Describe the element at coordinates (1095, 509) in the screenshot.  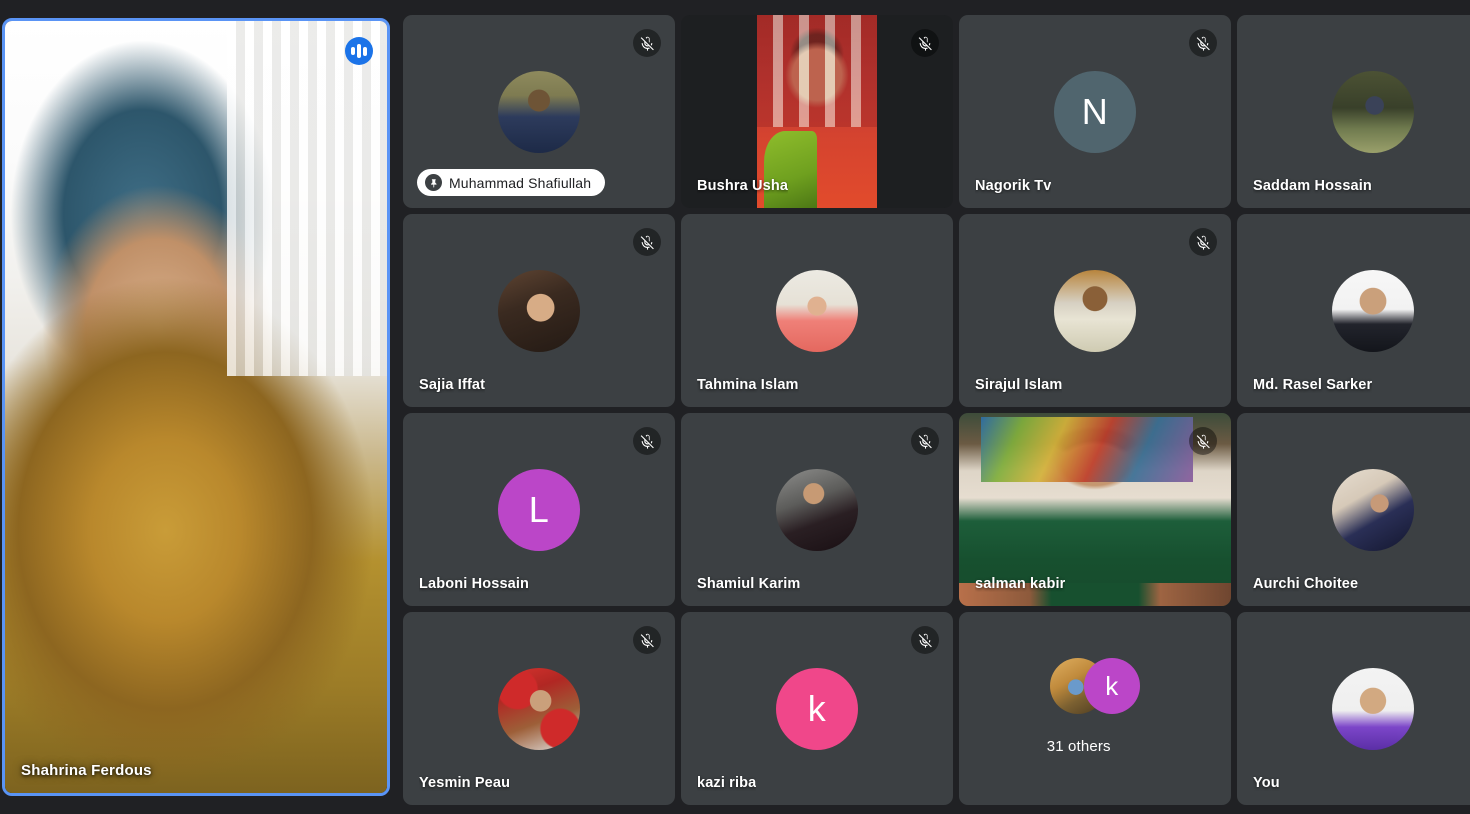
I see `participant-tile: salman kabir` at that location.